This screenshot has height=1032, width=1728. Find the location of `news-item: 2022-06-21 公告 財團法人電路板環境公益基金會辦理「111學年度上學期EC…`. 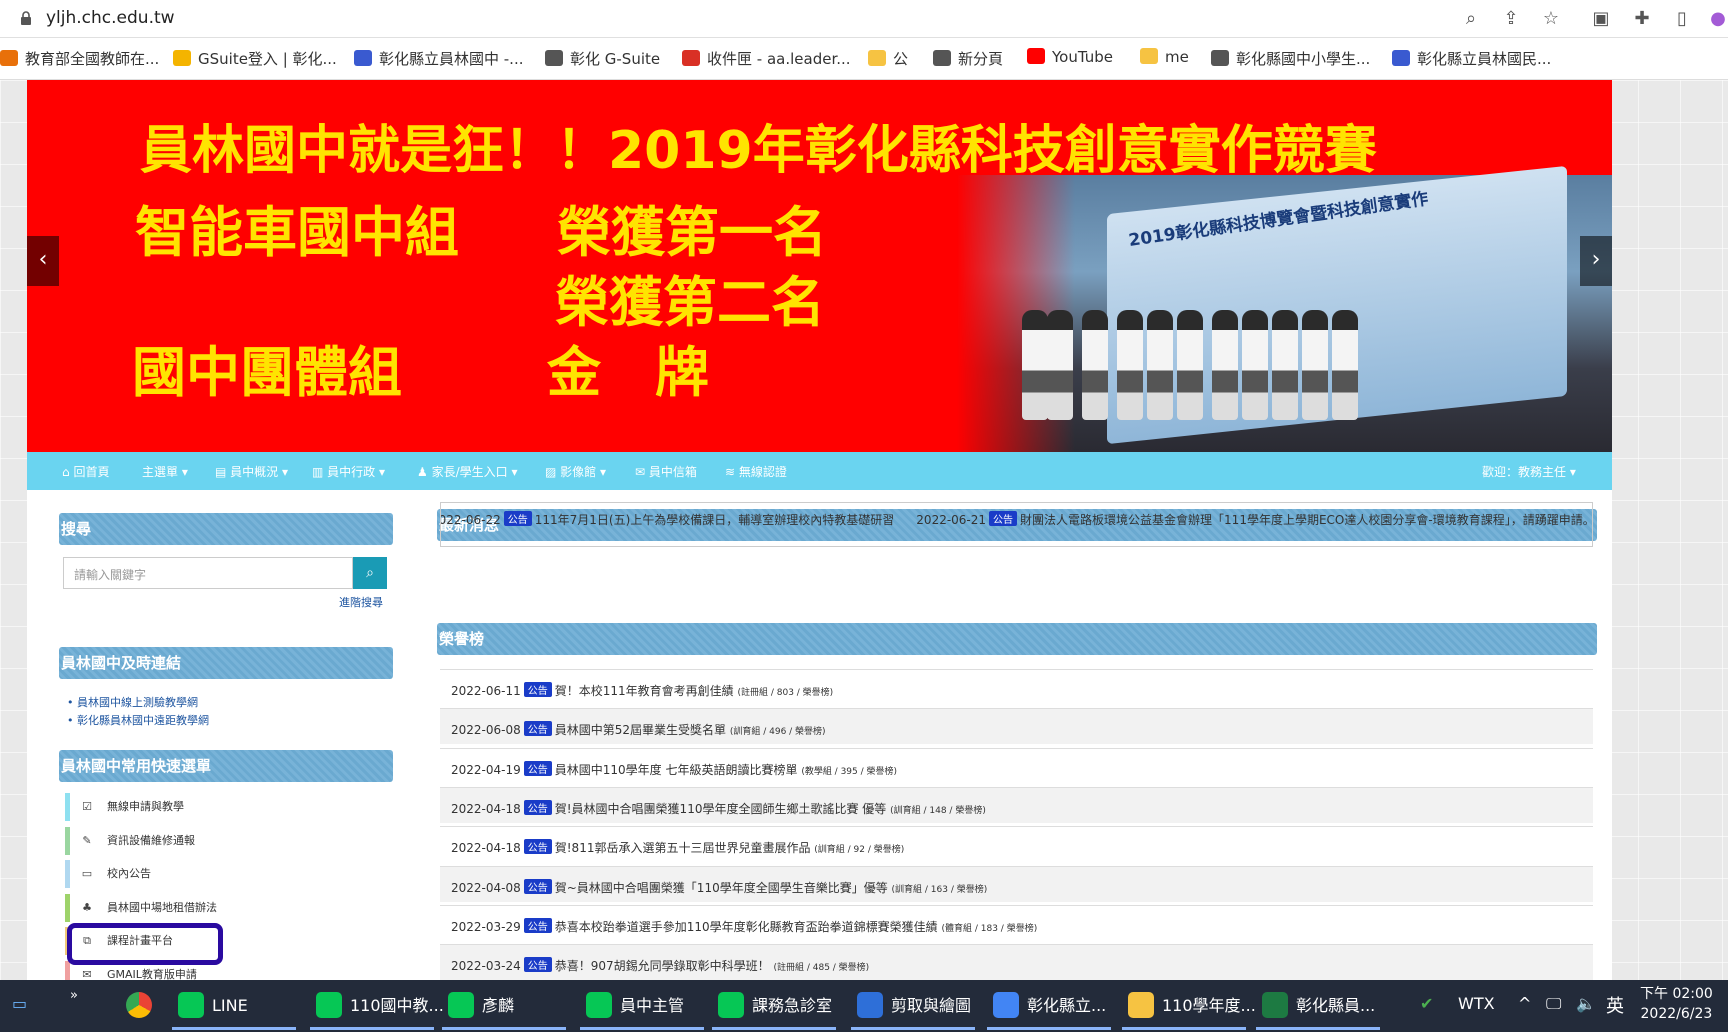

news-item: 2022-06-21 公告 財團法人電路板環境公益基金會辦理「111學年度上學期EC… is located at coordinates (1254, 519).